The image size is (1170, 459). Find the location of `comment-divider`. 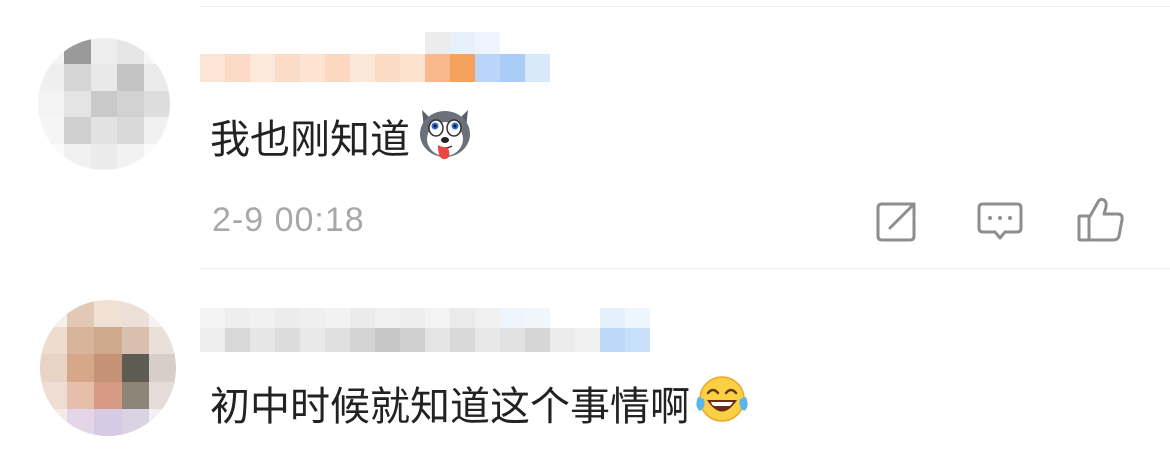

comment-divider is located at coordinates (685, 268).